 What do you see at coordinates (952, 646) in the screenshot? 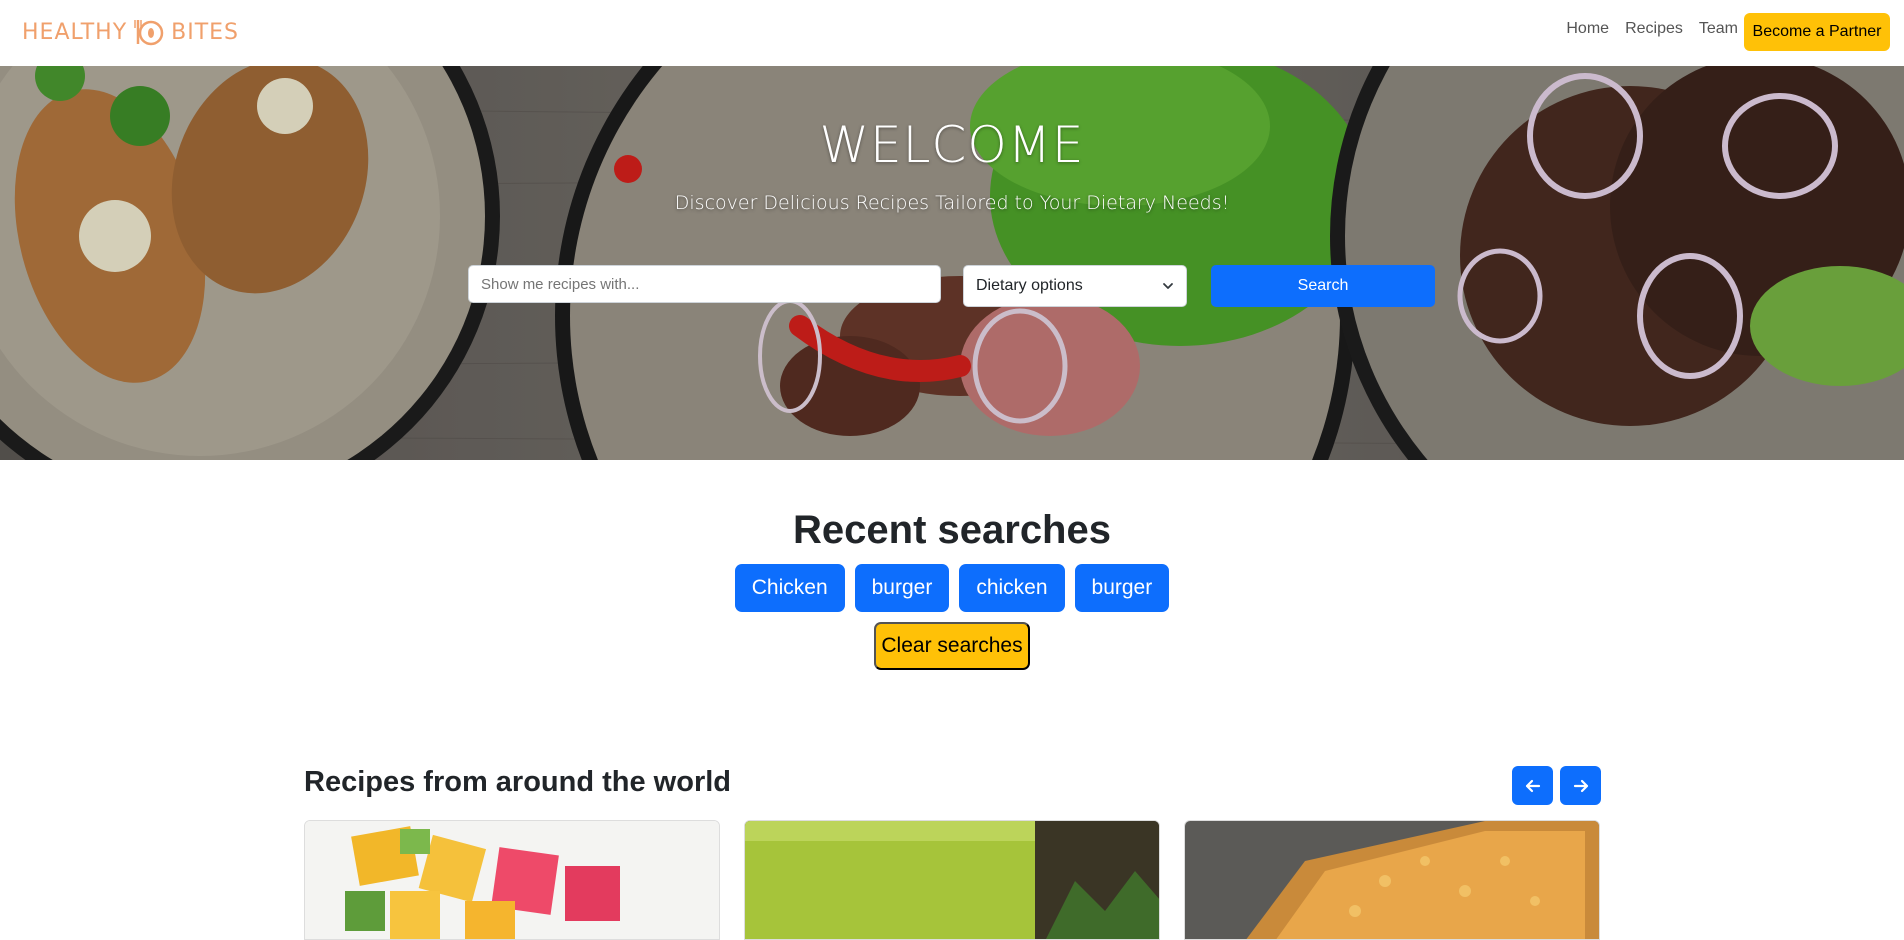
I see `clear-searches-button: Clear searches` at bounding box center [952, 646].